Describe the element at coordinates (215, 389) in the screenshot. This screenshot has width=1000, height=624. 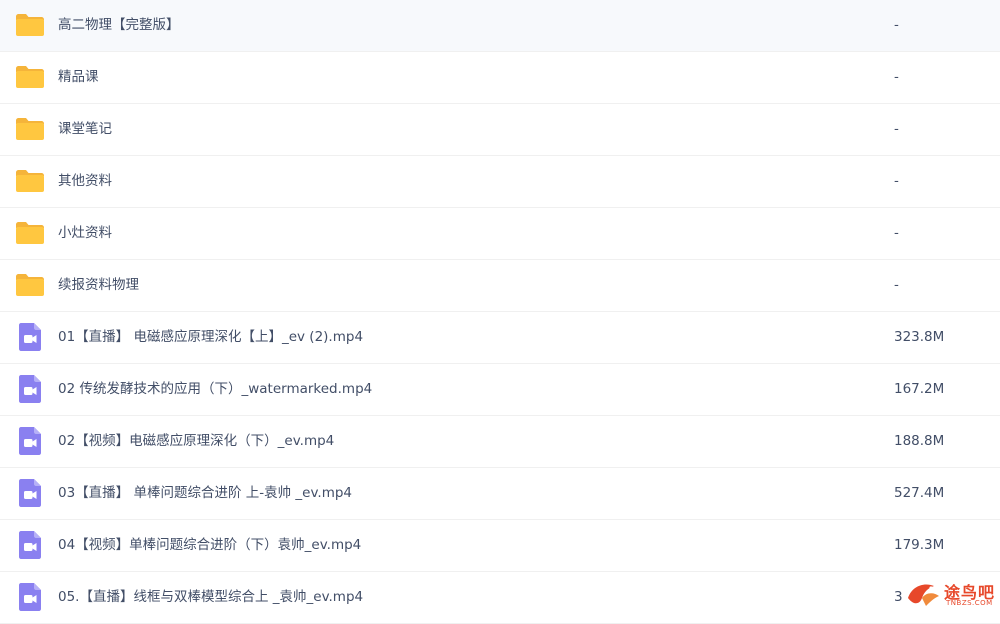
I see `file-name-link: 02 传统发酵技术的应用（下）_watermarked.mp4` at that location.